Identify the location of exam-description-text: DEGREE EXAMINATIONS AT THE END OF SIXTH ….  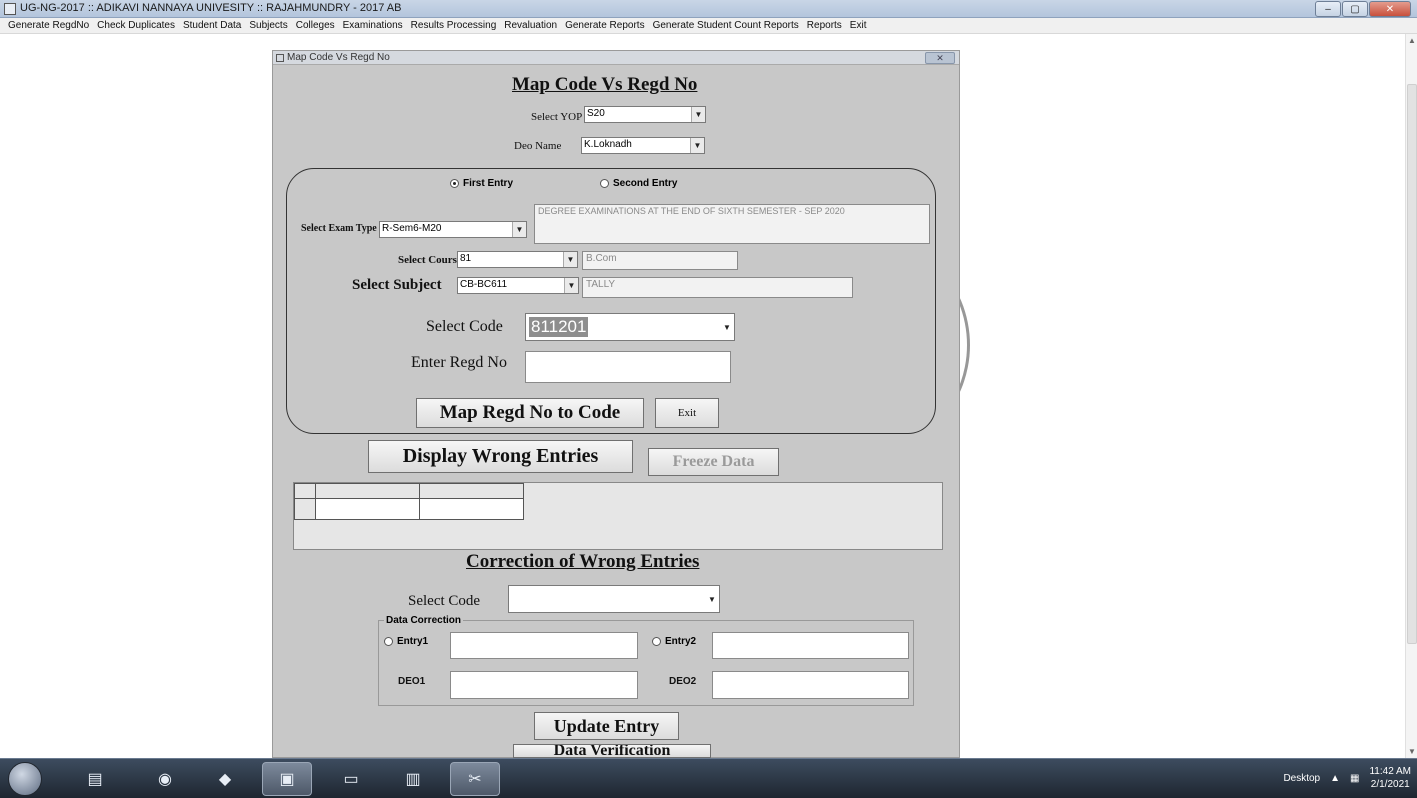
(691, 211).